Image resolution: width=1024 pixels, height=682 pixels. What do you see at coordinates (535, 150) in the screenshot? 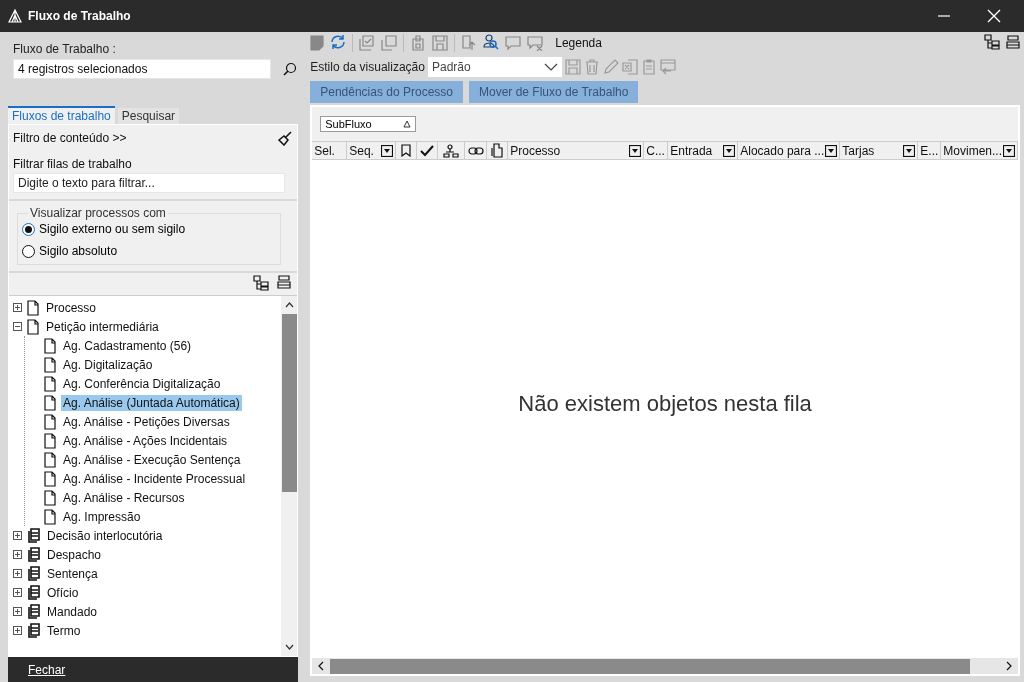
I see `column-header: Processo` at bounding box center [535, 150].